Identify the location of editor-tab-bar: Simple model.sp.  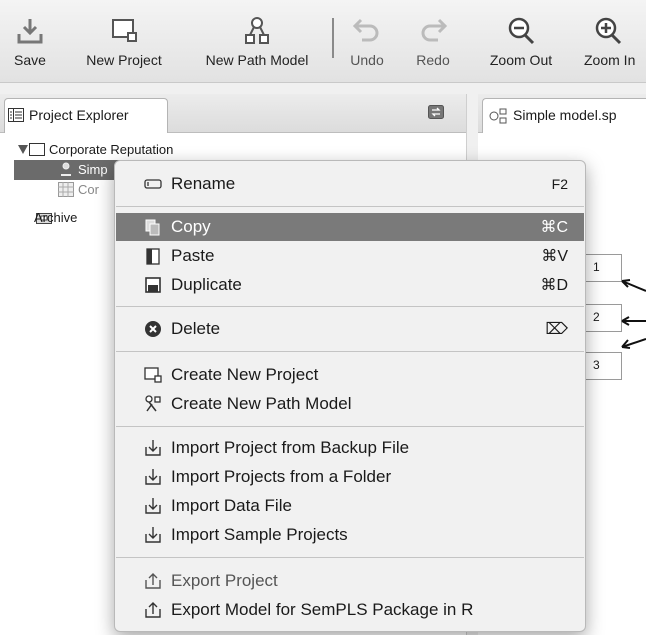
(562, 113).